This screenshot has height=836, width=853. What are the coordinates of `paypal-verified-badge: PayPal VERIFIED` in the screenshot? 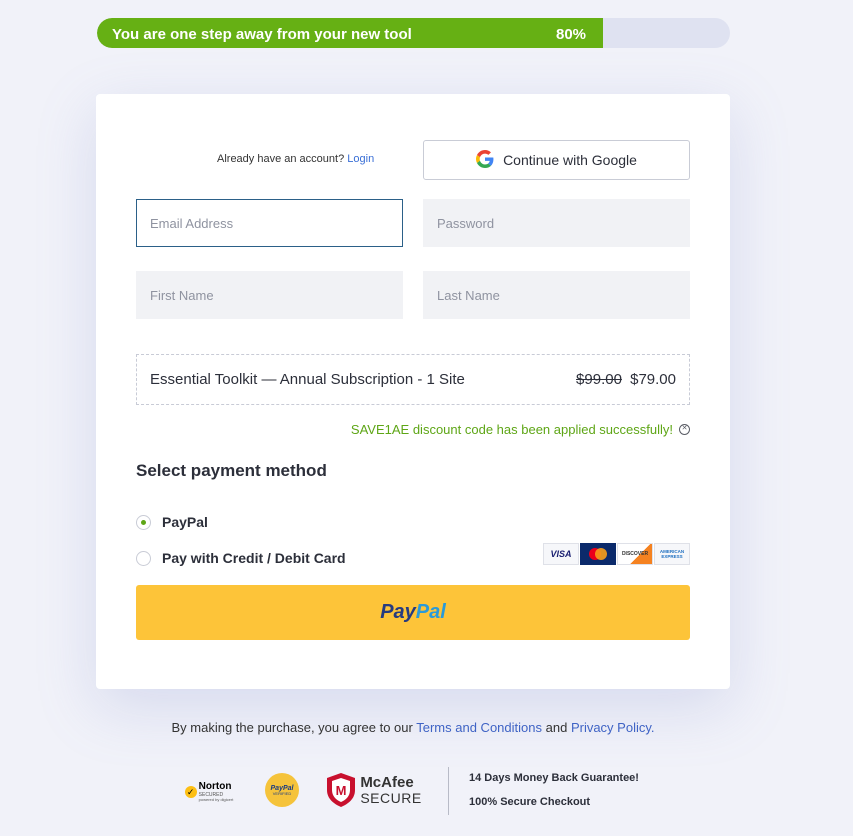 It's located at (282, 790).